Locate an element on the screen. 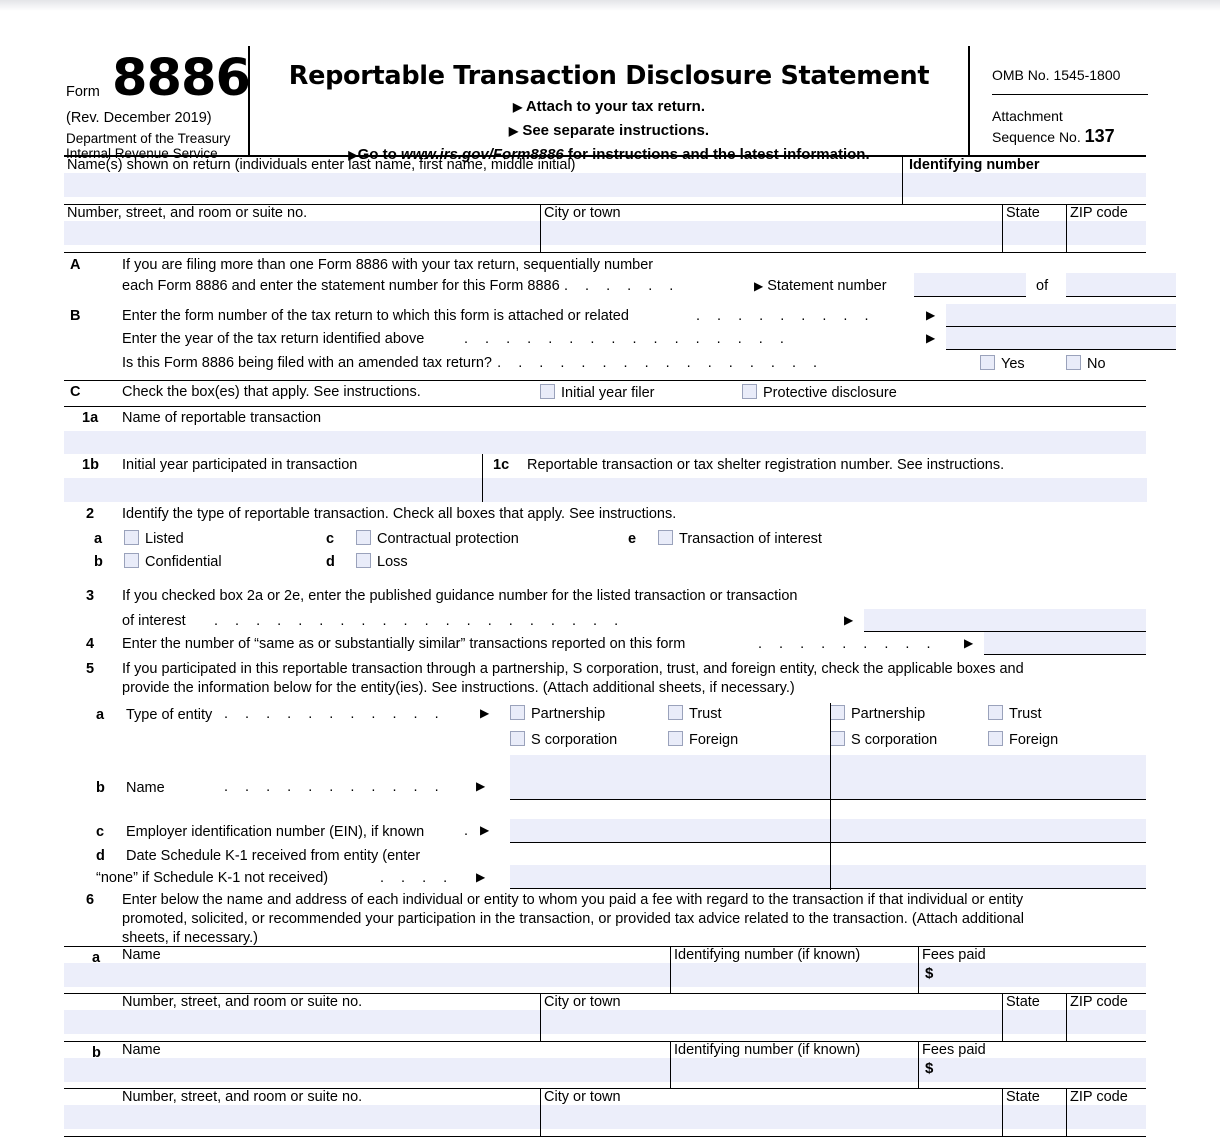  line-6b-fees-input: $ is located at coordinates (1032, 1070).